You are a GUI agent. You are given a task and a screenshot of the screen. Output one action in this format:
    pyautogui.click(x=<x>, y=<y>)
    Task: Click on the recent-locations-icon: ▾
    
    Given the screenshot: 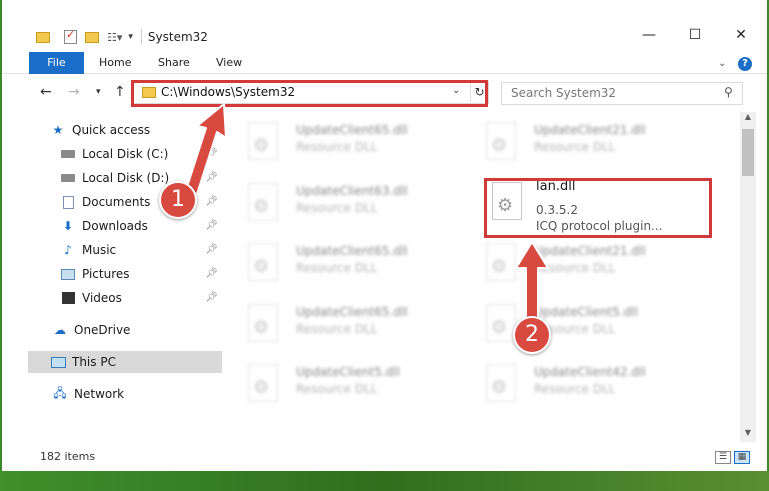 What is the action you would take?
    pyautogui.click(x=98, y=92)
    